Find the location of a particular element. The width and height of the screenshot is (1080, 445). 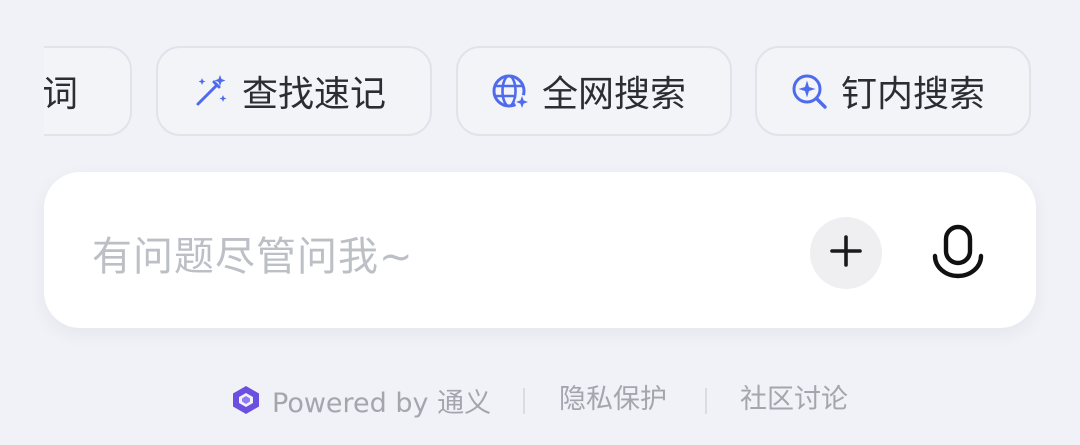

chat-input: 有问题尽管问我~ is located at coordinates (253, 253).